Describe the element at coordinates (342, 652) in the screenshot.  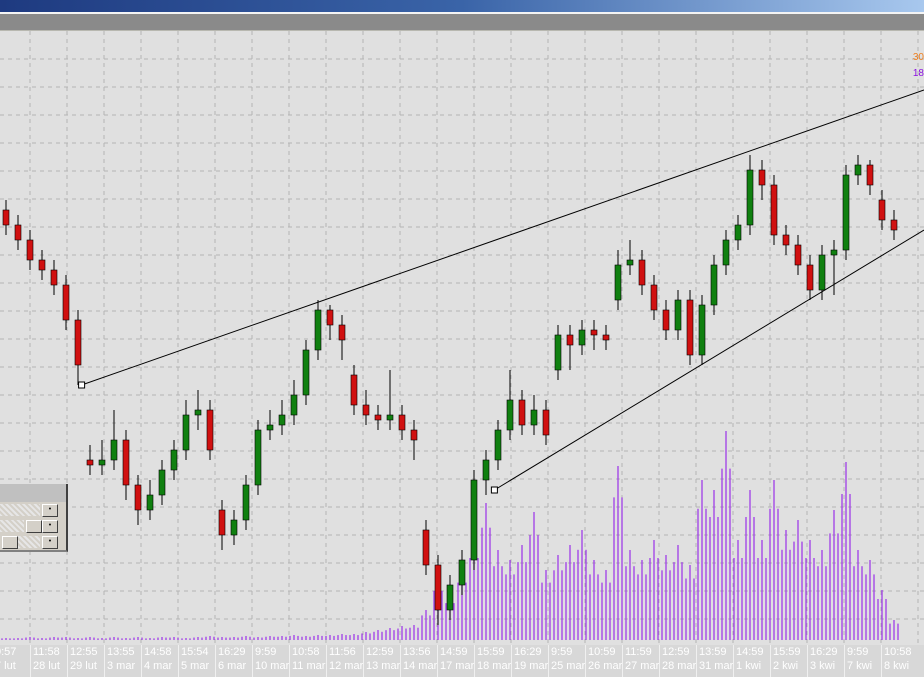
I see `tick-time: 11:56` at that location.